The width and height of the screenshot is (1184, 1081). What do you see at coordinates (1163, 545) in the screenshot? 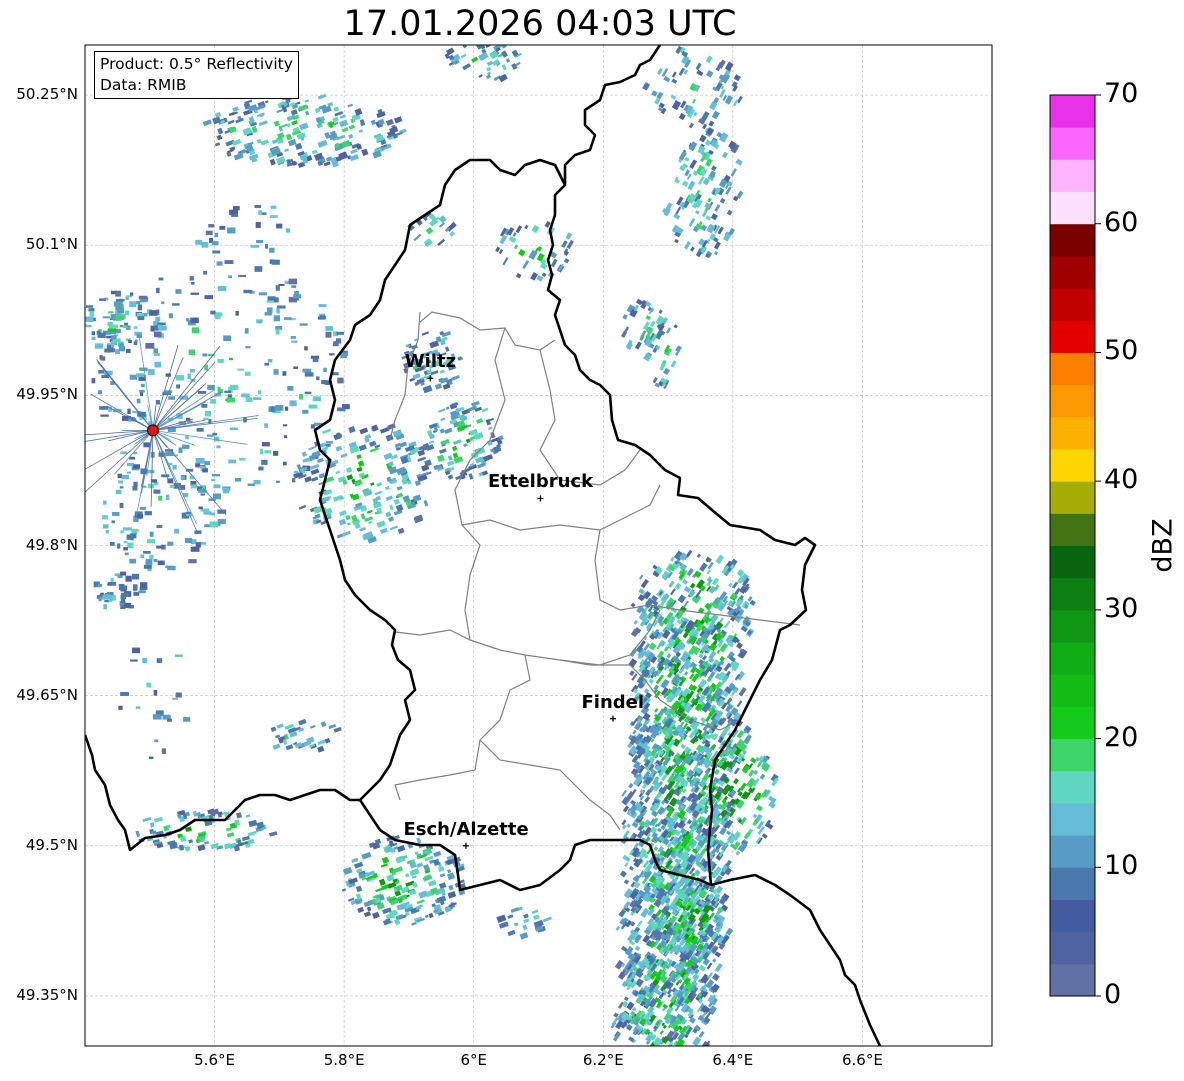
I see `colorbar-label: dBZ` at bounding box center [1163, 545].